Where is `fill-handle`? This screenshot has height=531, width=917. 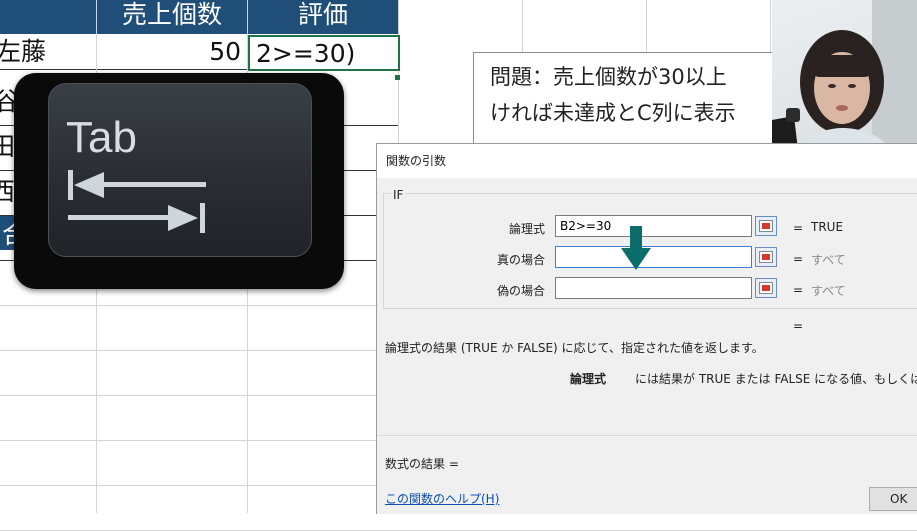
fill-handle is located at coordinates (397, 77).